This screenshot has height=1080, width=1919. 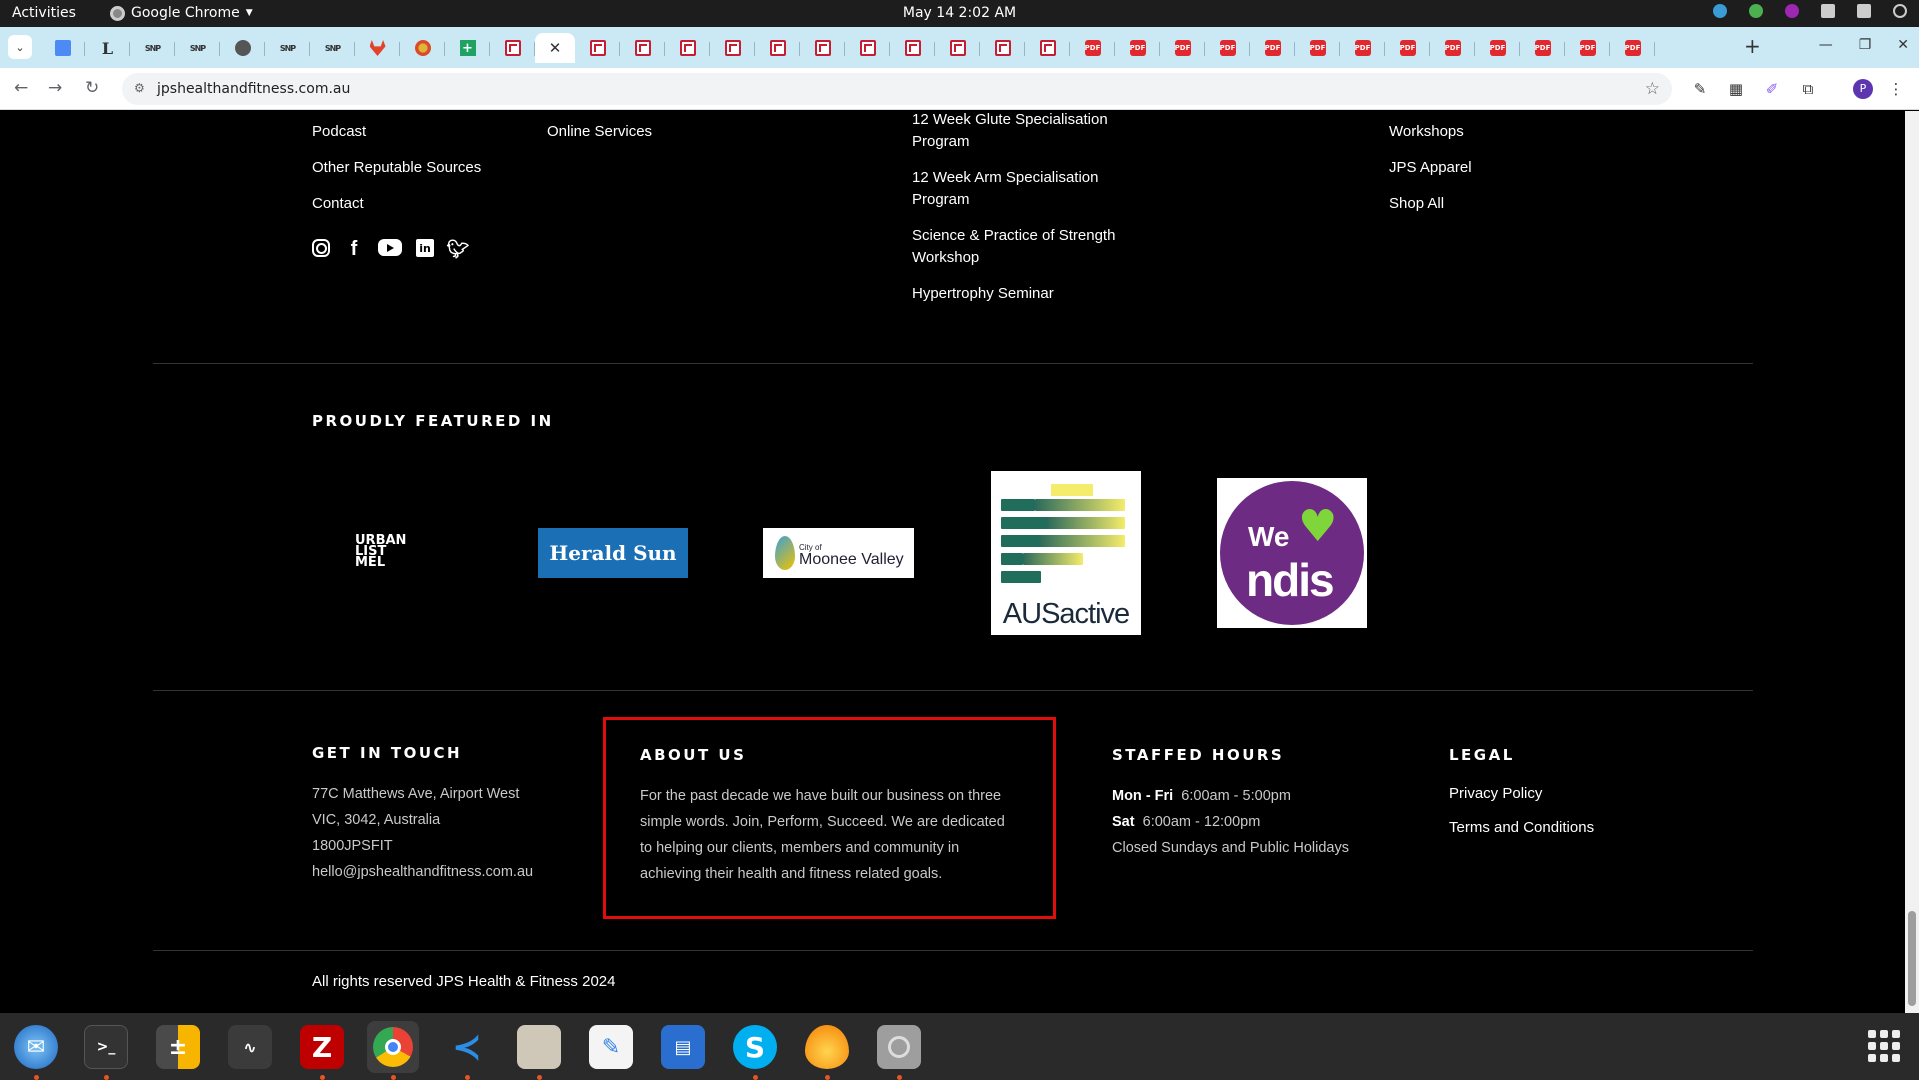 What do you see at coordinates (92, 88) in the screenshot?
I see `reload-icon: ↻` at bounding box center [92, 88].